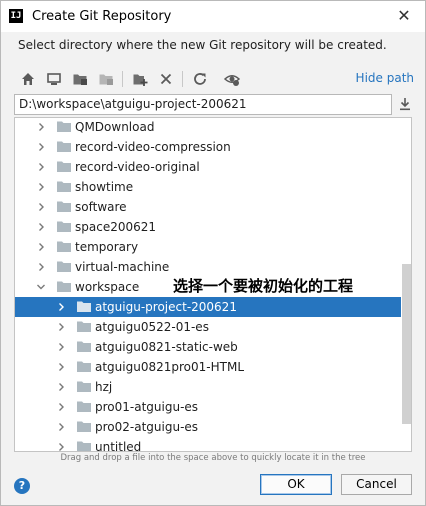 The height and width of the screenshot is (506, 426). Describe the element at coordinates (41, 287) in the screenshot. I see `chevron-down-icon` at that location.